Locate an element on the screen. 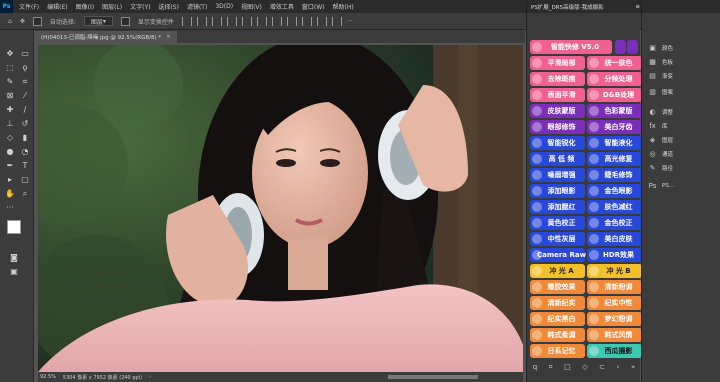 The image size is (720, 382). quick-select-tool-icon: ✎ is located at coordinates (10, 82).